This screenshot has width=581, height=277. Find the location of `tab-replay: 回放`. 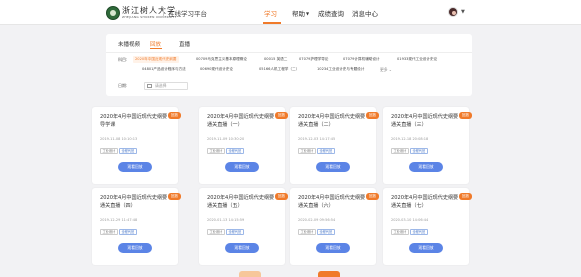

tab-replay: 回放 is located at coordinates (155, 44).